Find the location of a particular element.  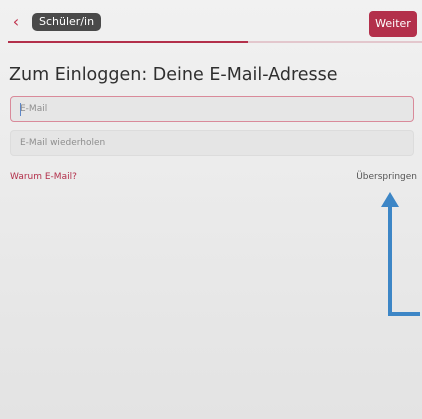

skip-link: Überspringen is located at coordinates (386, 177).